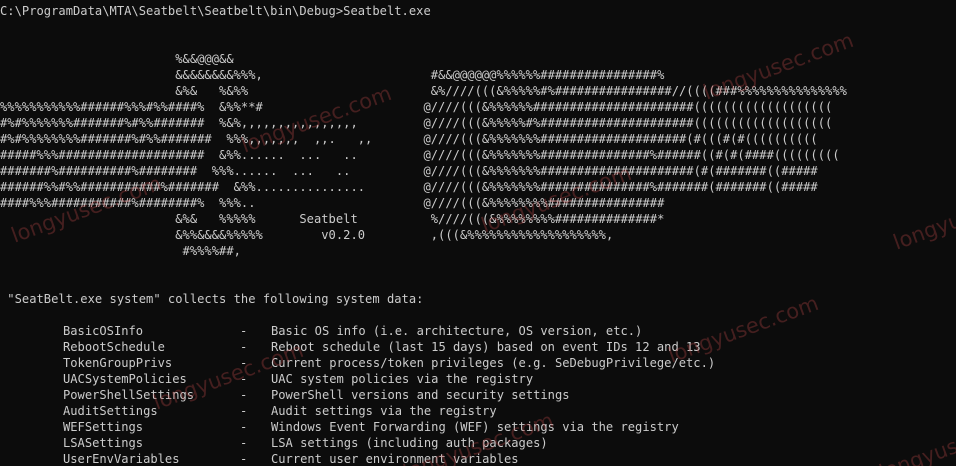 This screenshot has width=956, height=466. What do you see at coordinates (409, 443) in the screenshot?
I see `command-description: LSA settings (including auth packages)` at bounding box center [409, 443].